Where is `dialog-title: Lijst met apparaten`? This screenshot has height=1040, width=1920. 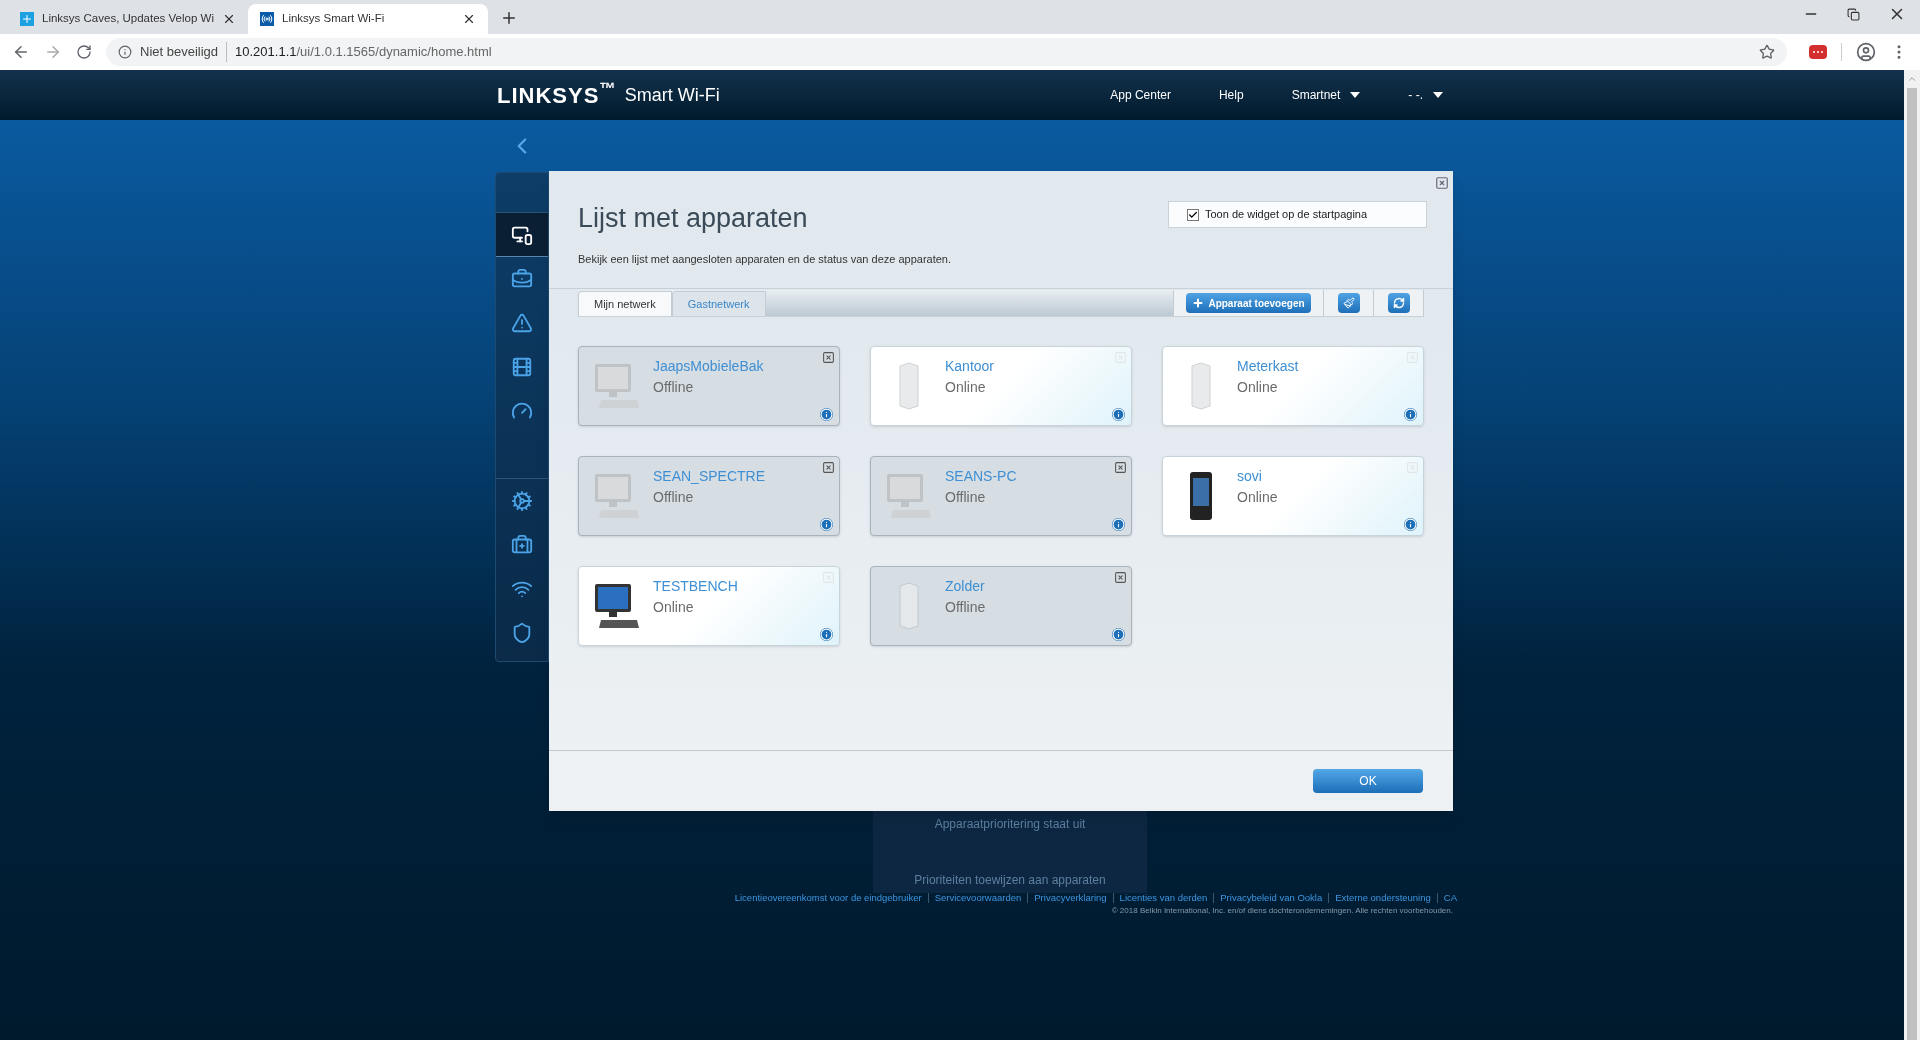 dialog-title: Lijst met apparaten is located at coordinates (693, 218).